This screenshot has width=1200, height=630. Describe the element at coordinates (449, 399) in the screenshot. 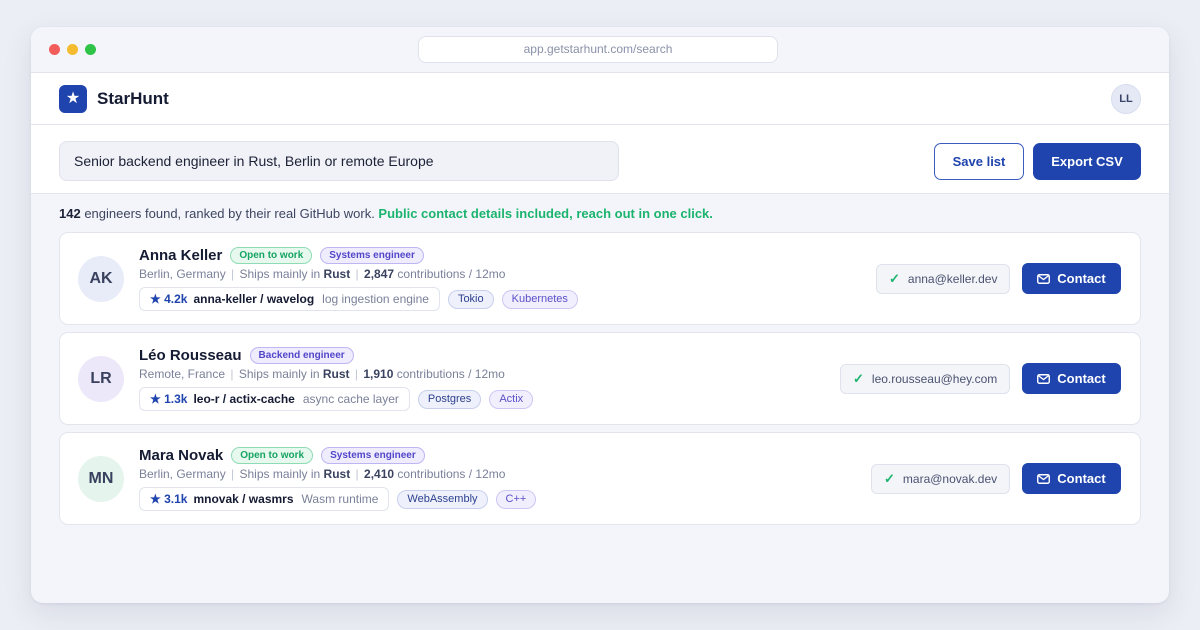

I see `skill-tag: Postgres` at that location.